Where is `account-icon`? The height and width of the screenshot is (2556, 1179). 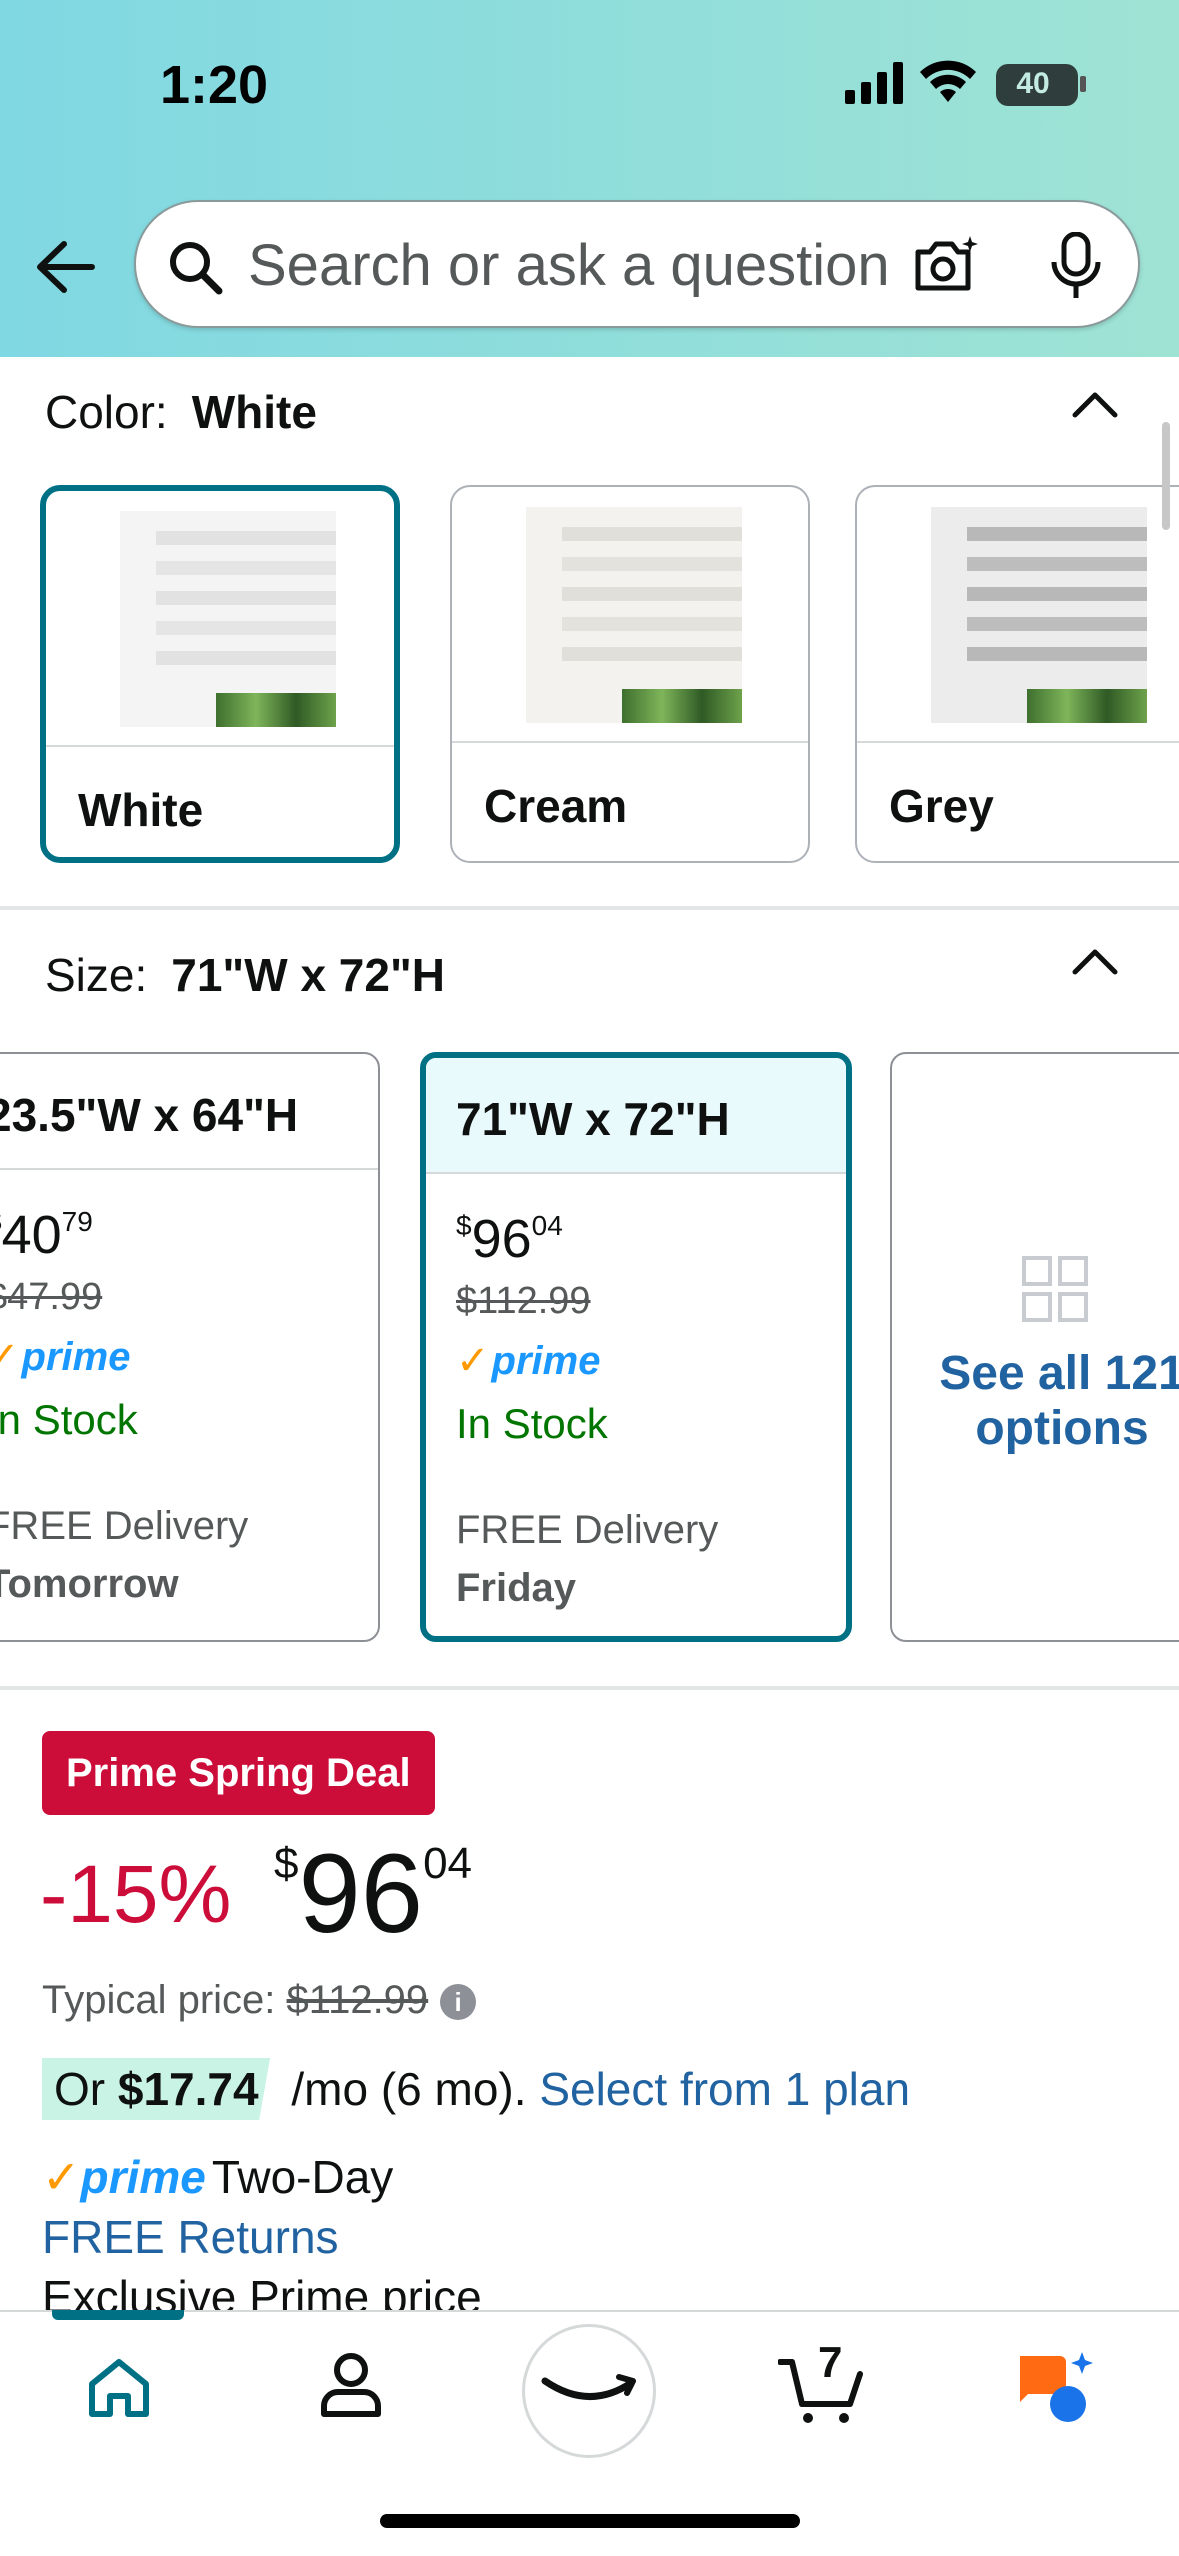
account-icon is located at coordinates (351, 2385).